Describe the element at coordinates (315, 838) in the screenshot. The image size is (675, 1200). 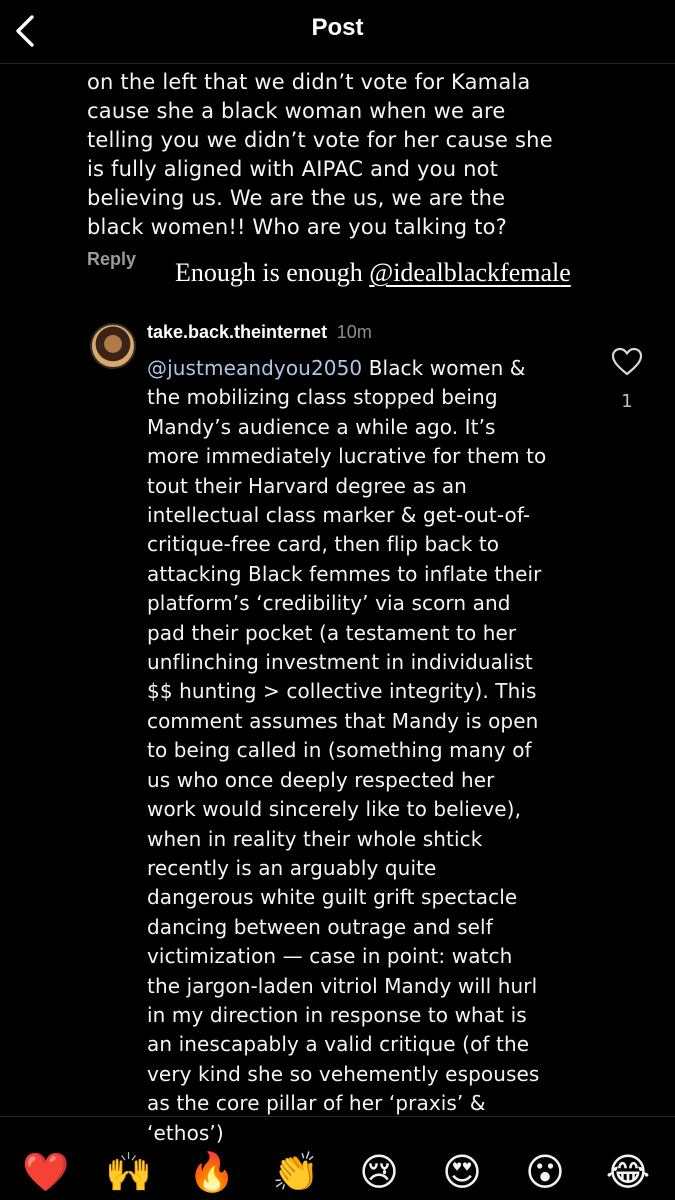
I see `comment-line: when in reality their whole shtick` at that location.